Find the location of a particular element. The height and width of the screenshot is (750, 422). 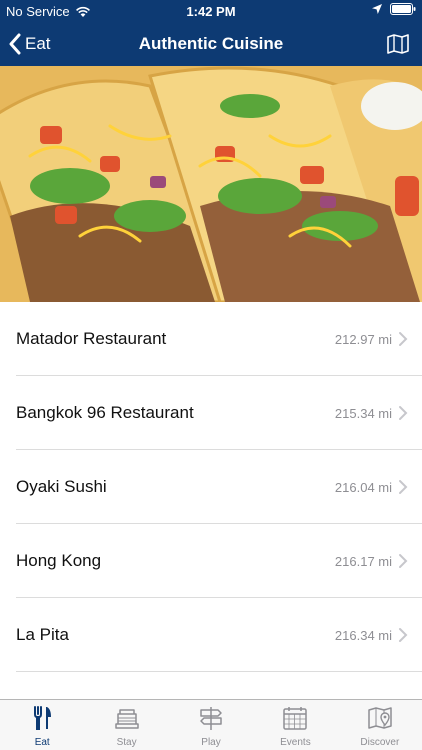

restaurant-distance: 215.34 mi is located at coordinates (363, 413).